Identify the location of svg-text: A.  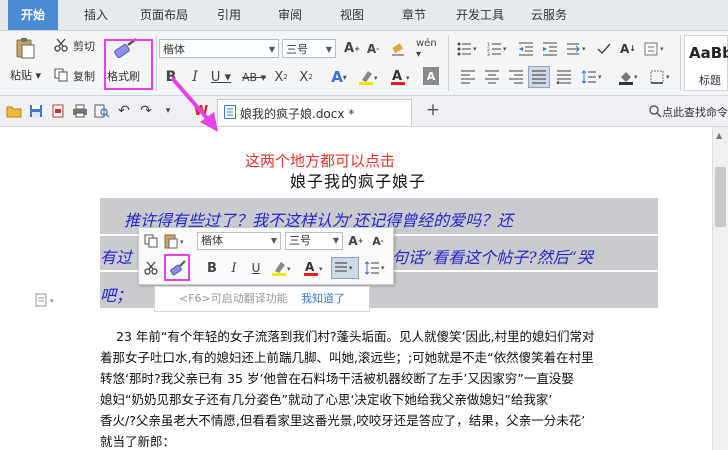
(310, 267).